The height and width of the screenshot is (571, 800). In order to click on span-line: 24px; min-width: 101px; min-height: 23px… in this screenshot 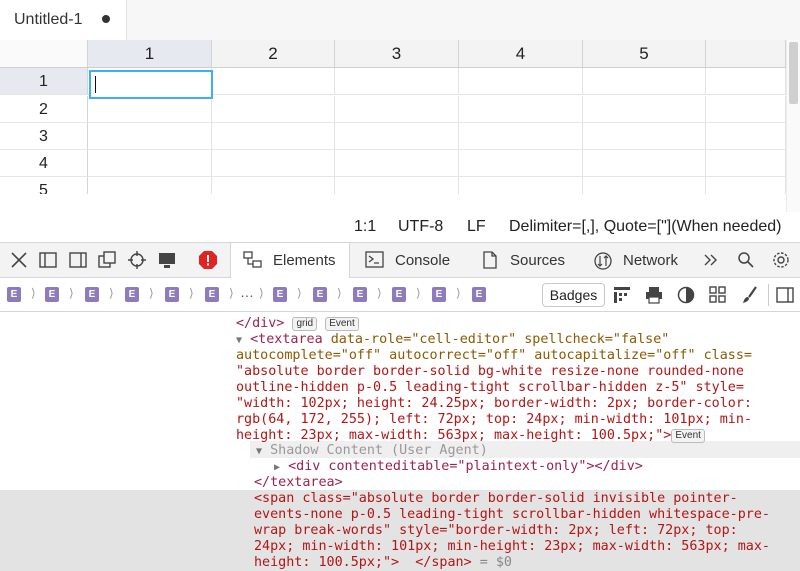, I will do `click(512, 547)`.